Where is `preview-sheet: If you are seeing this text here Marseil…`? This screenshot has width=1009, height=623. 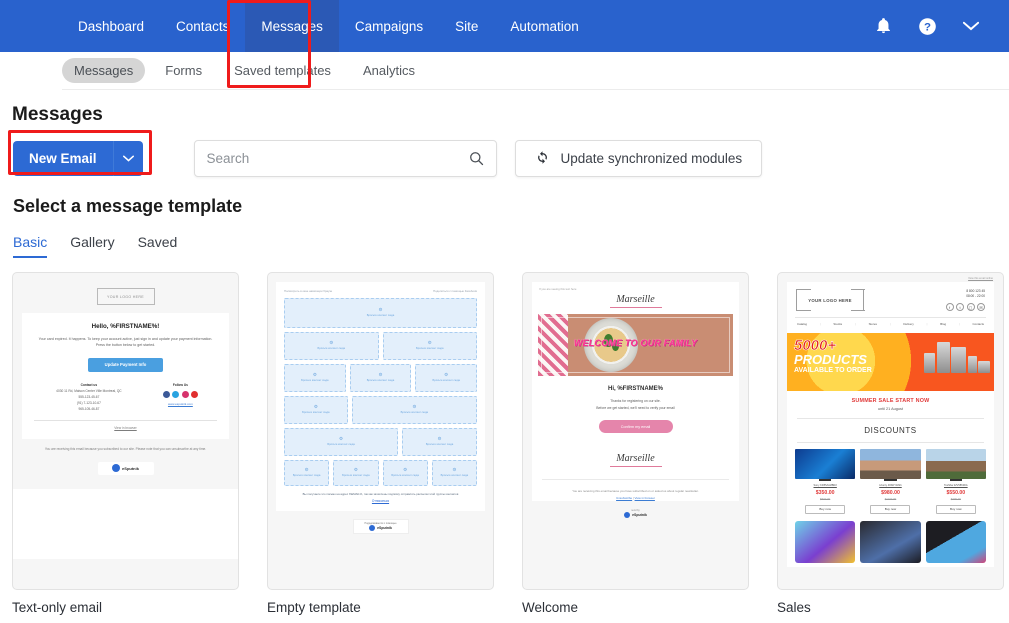 preview-sheet: If you are seeing this text here Marseil… is located at coordinates (635, 391).